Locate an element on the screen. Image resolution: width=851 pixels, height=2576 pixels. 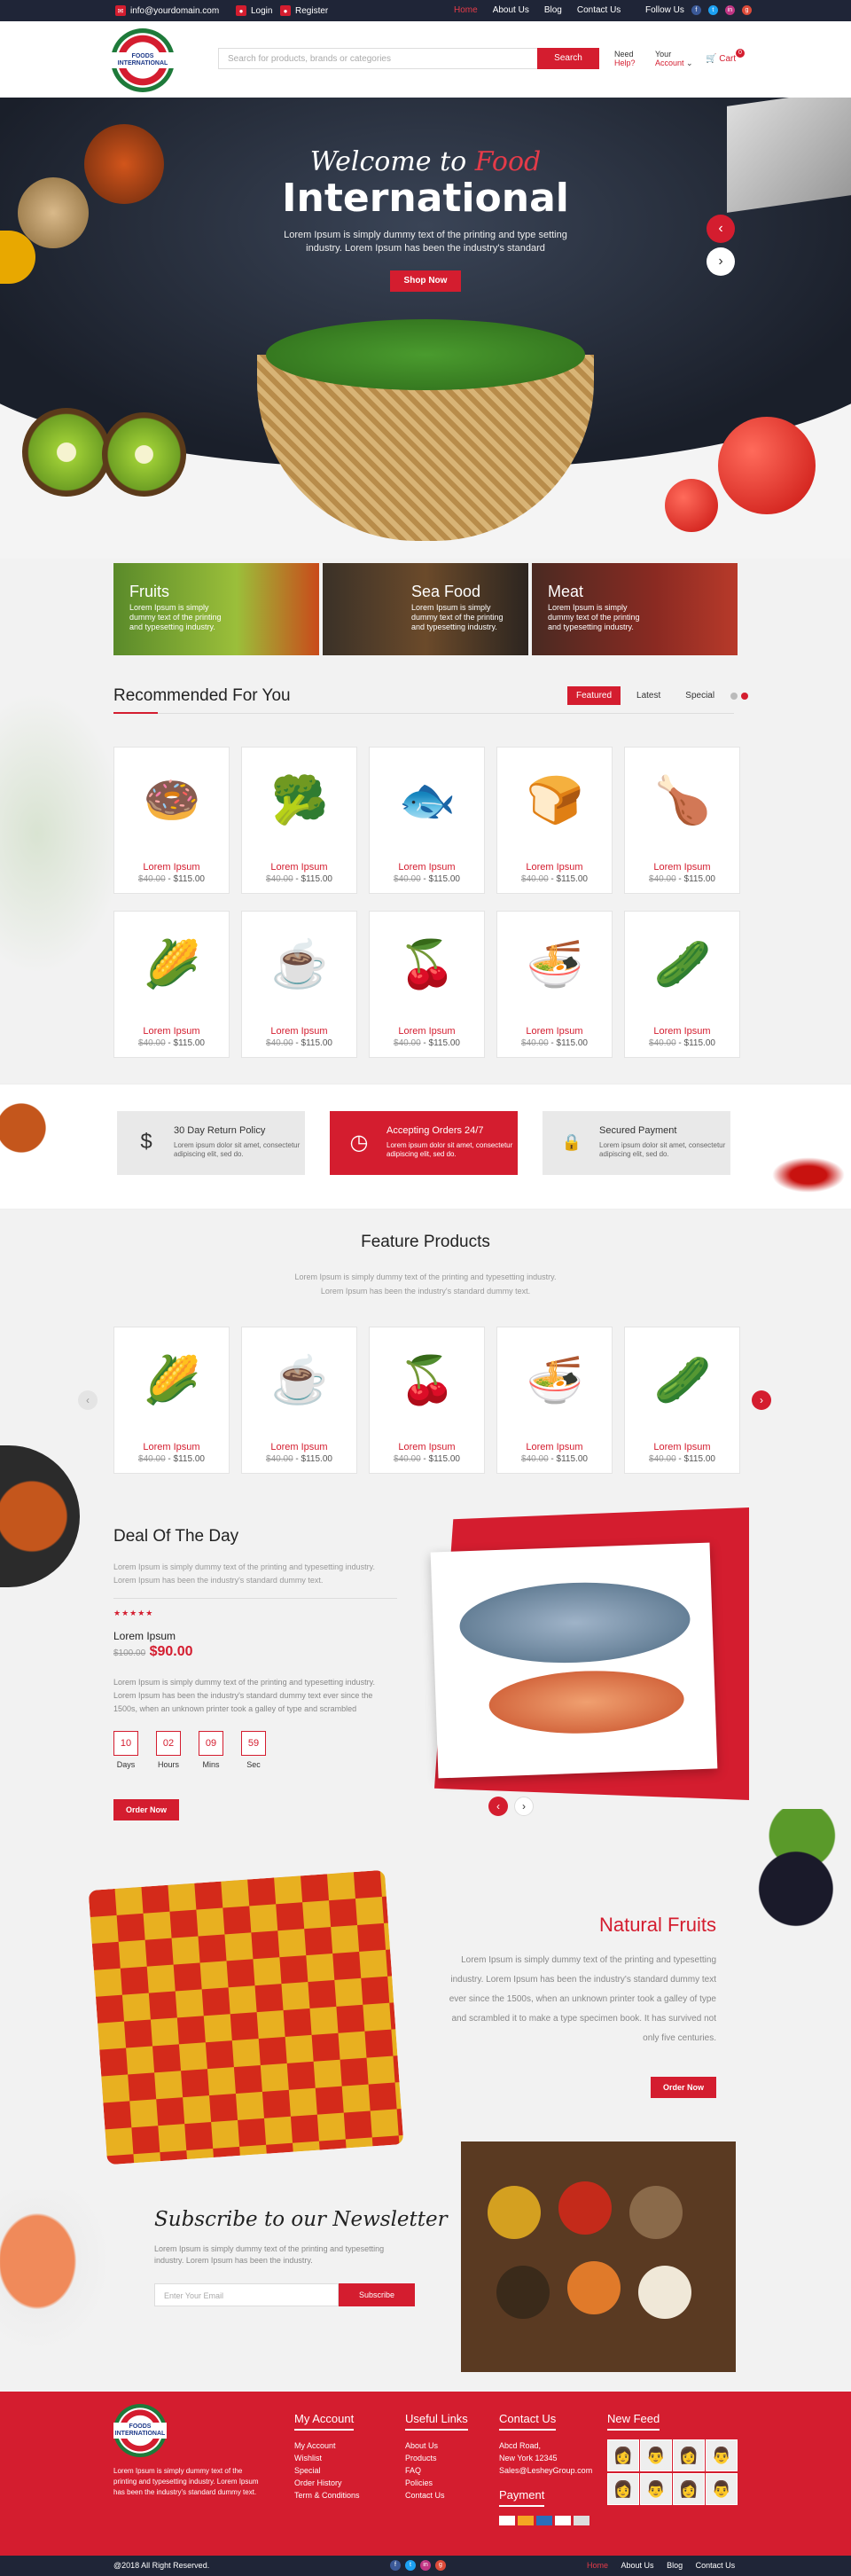
nav-contact: Contact Us is located at coordinates (599, 10).